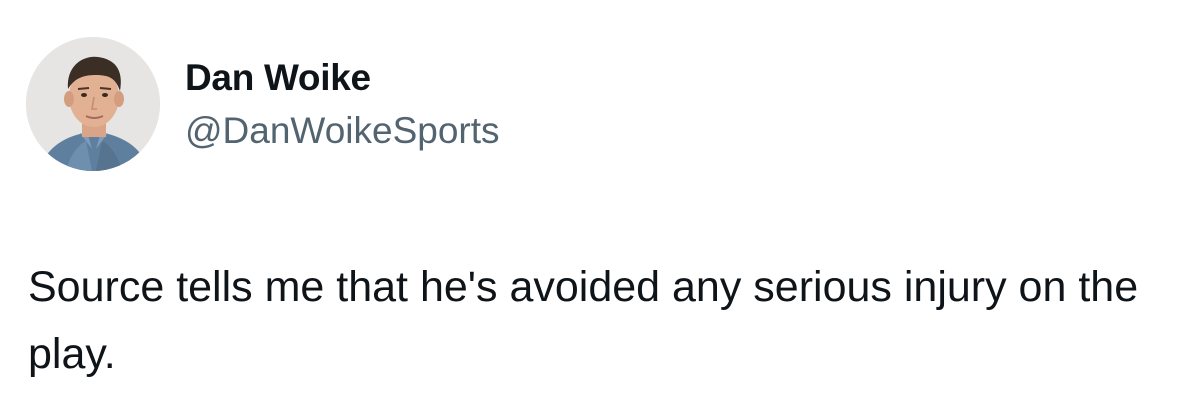  Describe the element at coordinates (342, 131) in the screenshot. I see `author-handle: @DanWoikeSports` at that location.